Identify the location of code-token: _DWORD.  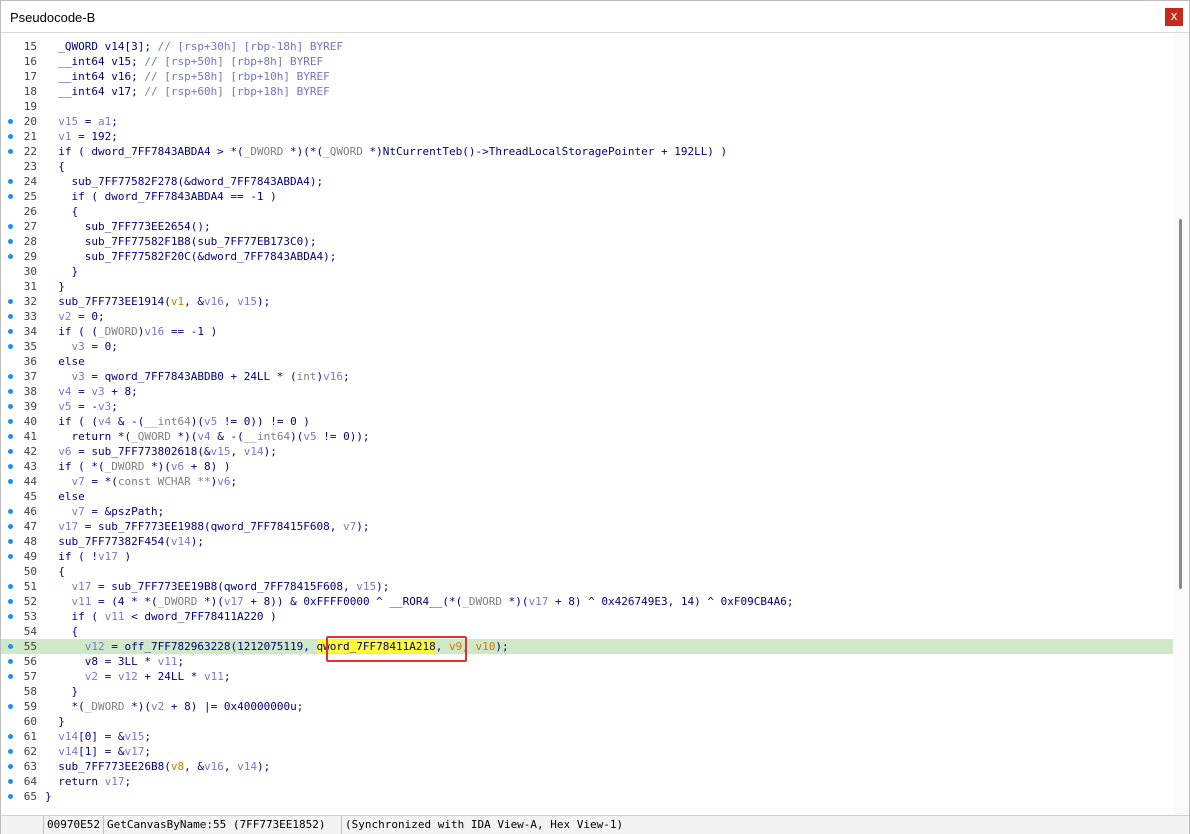
(178, 601).